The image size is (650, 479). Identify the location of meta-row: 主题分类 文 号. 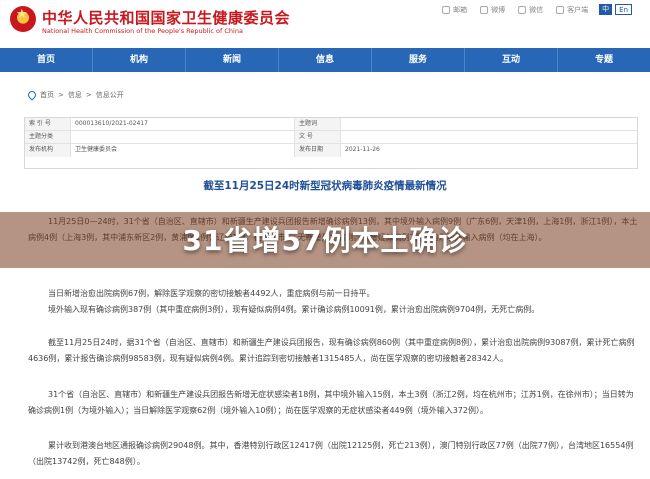
(331, 137).